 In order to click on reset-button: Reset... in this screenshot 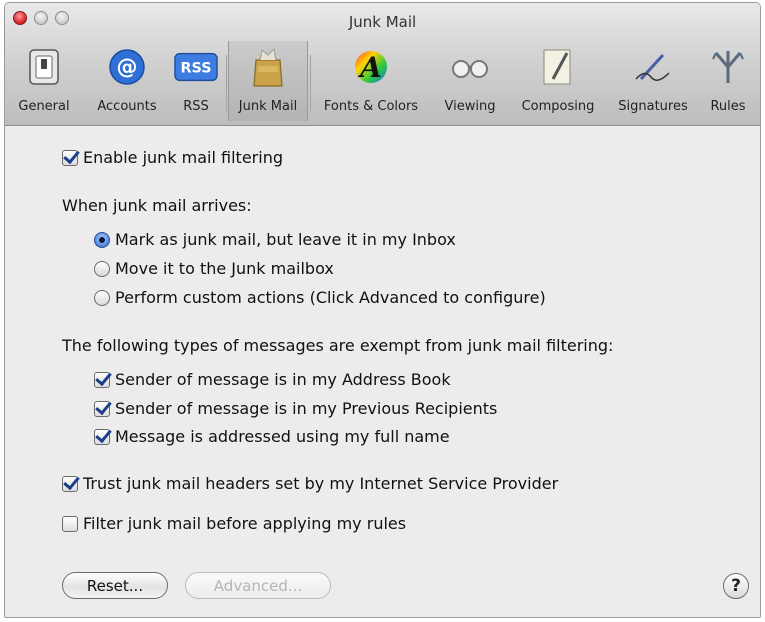, I will do `click(115, 585)`.